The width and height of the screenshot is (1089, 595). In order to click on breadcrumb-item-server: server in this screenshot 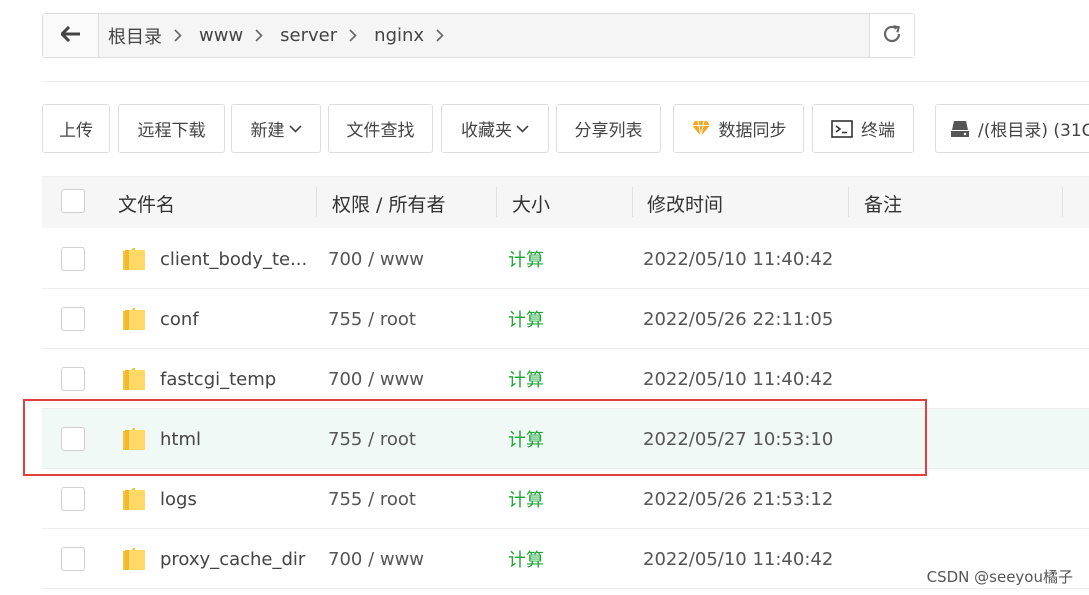, I will do `click(327, 35)`.